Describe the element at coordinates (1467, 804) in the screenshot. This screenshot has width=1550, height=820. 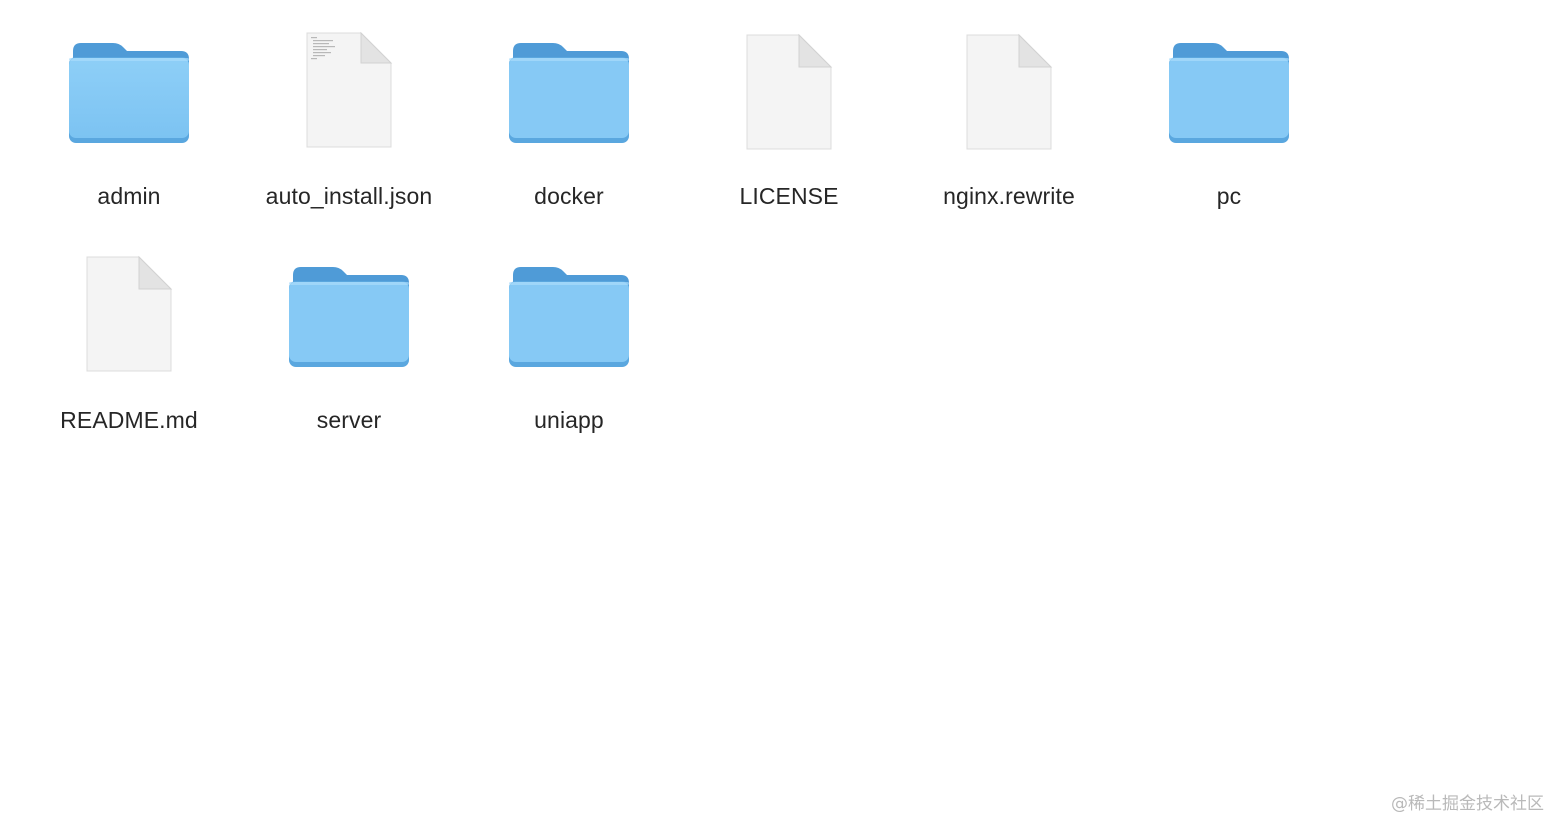
I see `watermark-text: @稀土掘金技术社区` at that location.